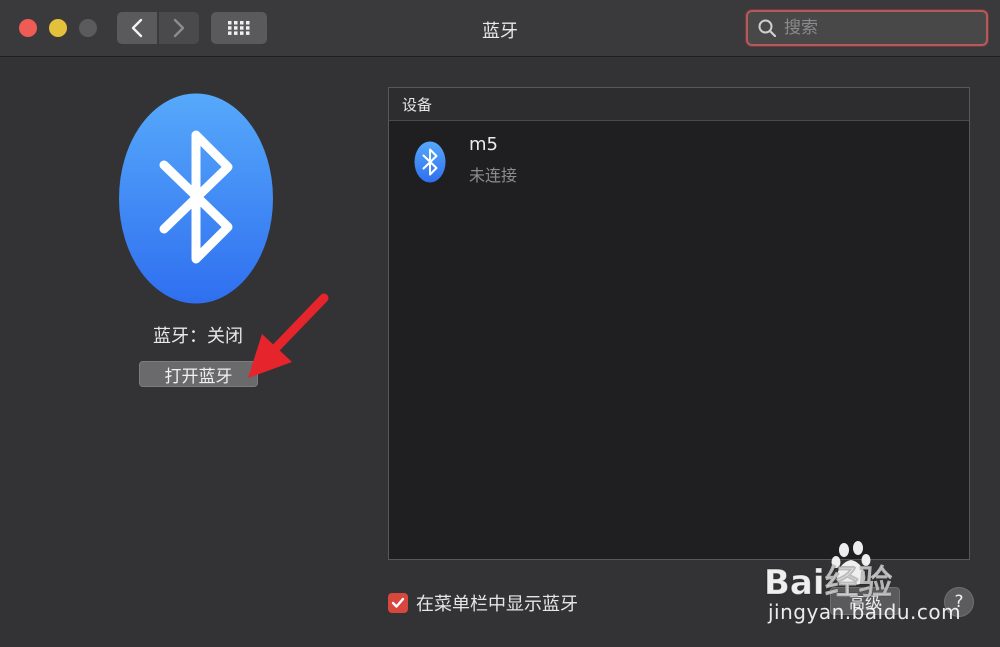 The width and height of the screenshot is (1000, 647). Describe the element at coordinates (959, 602) in the screenshot. I see `help-button: ?` at that location.